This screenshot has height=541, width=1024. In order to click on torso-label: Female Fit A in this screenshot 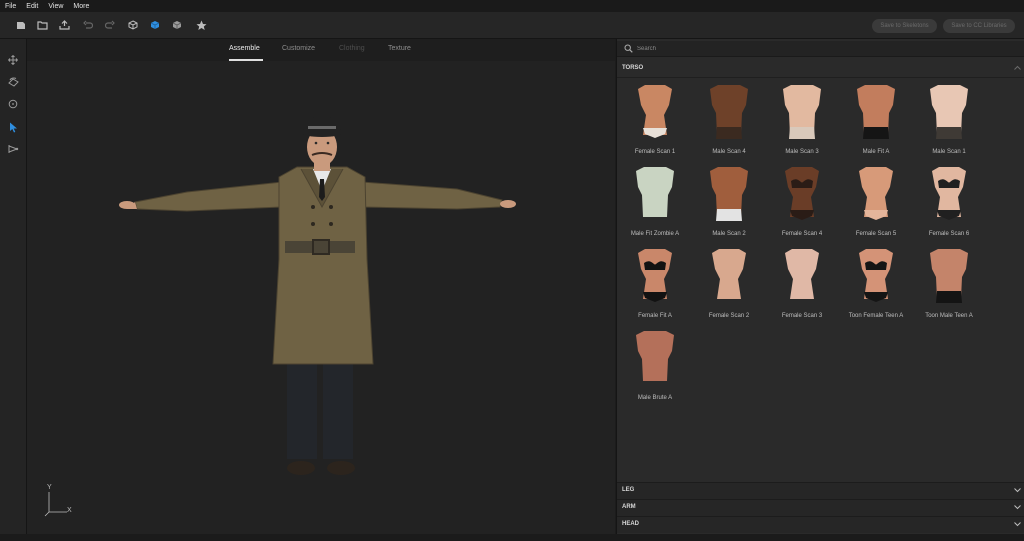, I will do `click(655, 316)`.